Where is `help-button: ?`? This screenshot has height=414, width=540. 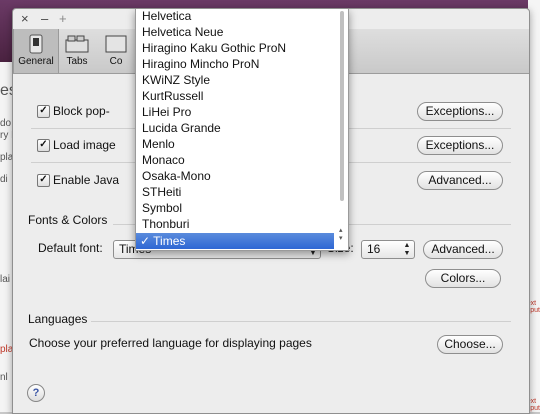
help-button: ? is located at coordinates (36, 393).